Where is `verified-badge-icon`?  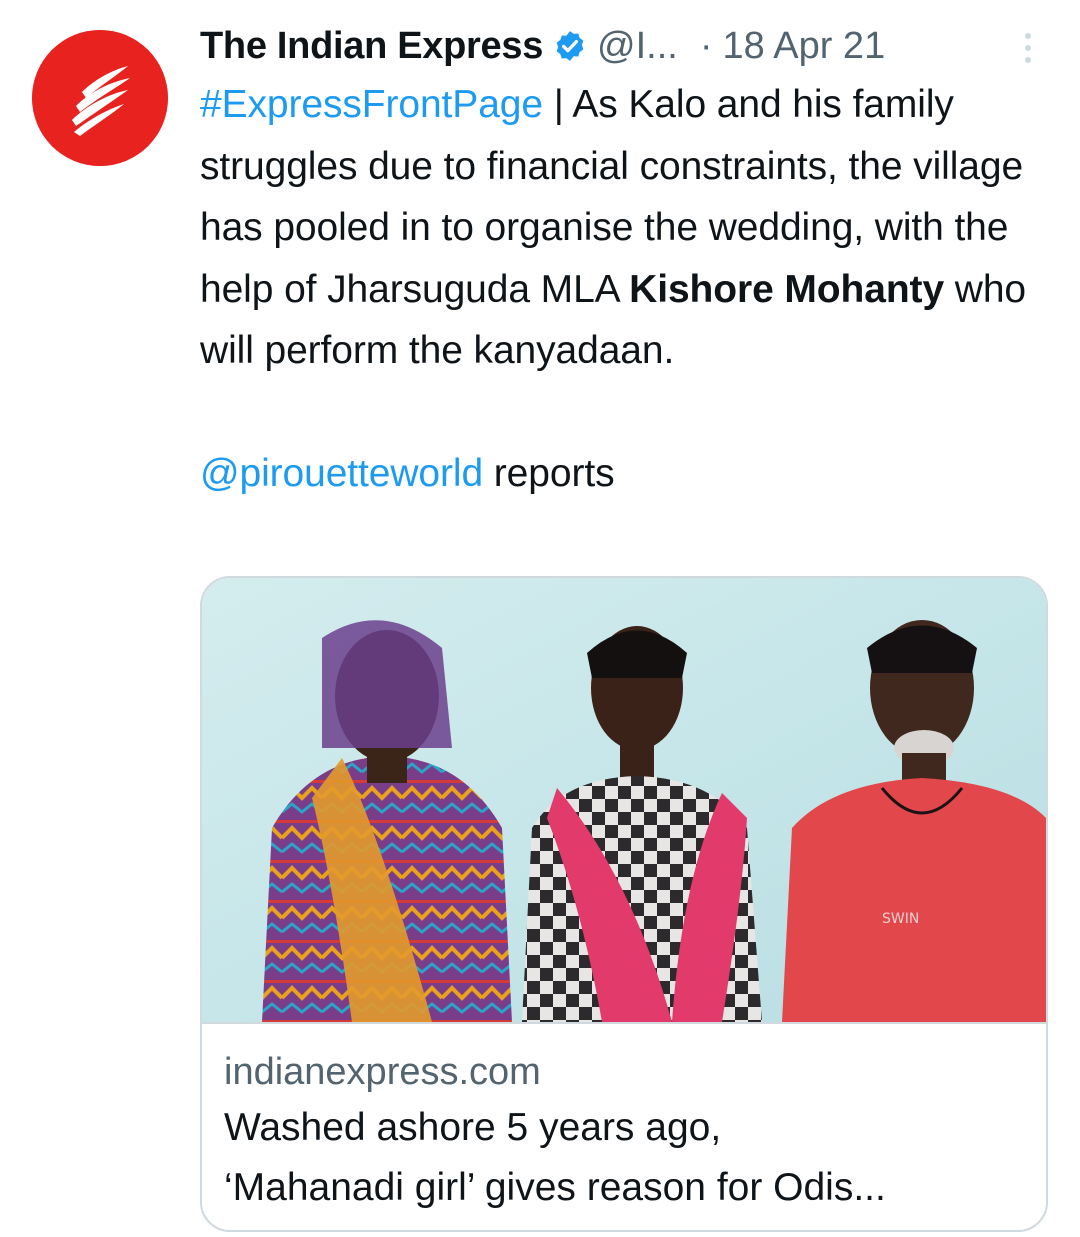 verified-badge-icon is located at coordinates (570, 46).